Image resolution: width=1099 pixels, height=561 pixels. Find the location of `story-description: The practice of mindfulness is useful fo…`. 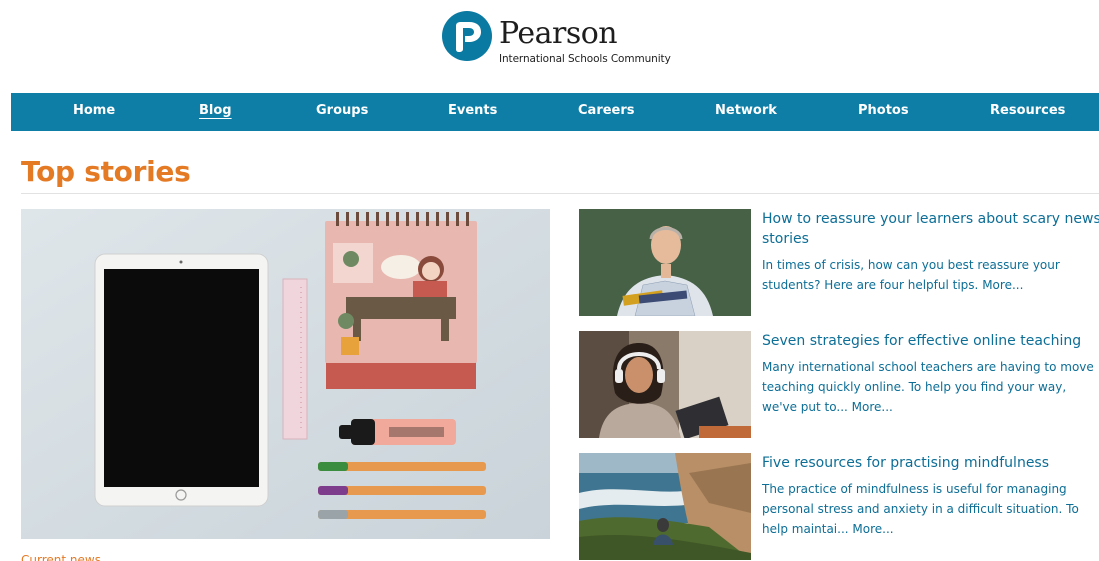

story-description: The practice of mindfulness is useful fo… is located at coordinates (930, 509).